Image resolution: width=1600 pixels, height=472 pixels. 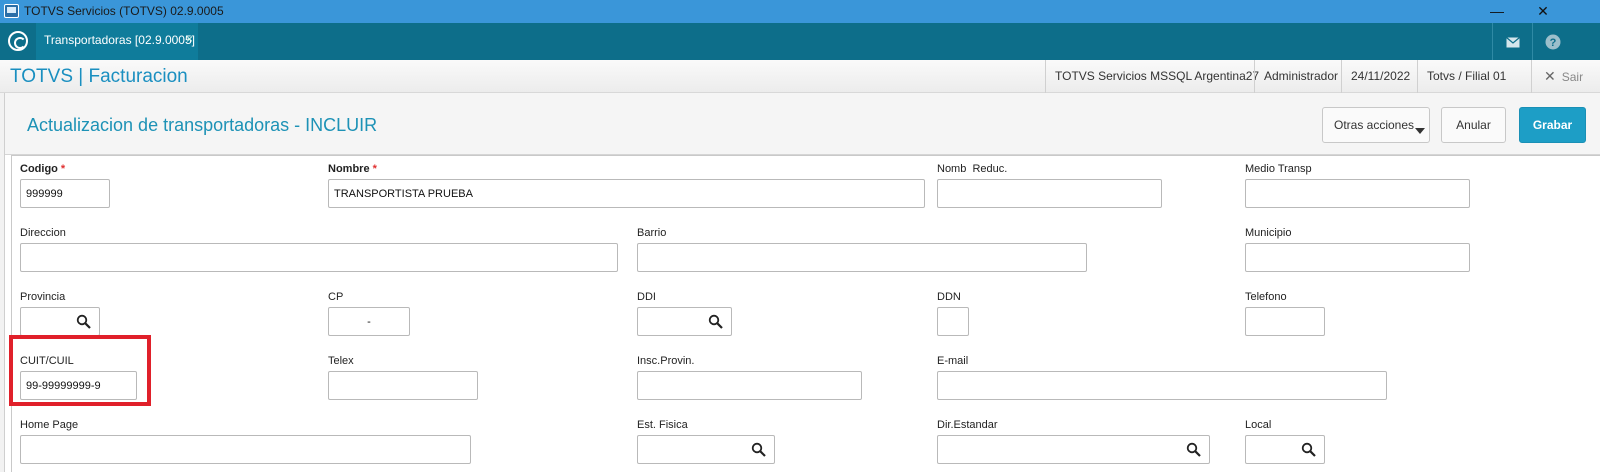 What do you see at coordinates (1049, 193) in the screenshot?
I see `nomb-reduc-input` at bounding box center [1049, 193].